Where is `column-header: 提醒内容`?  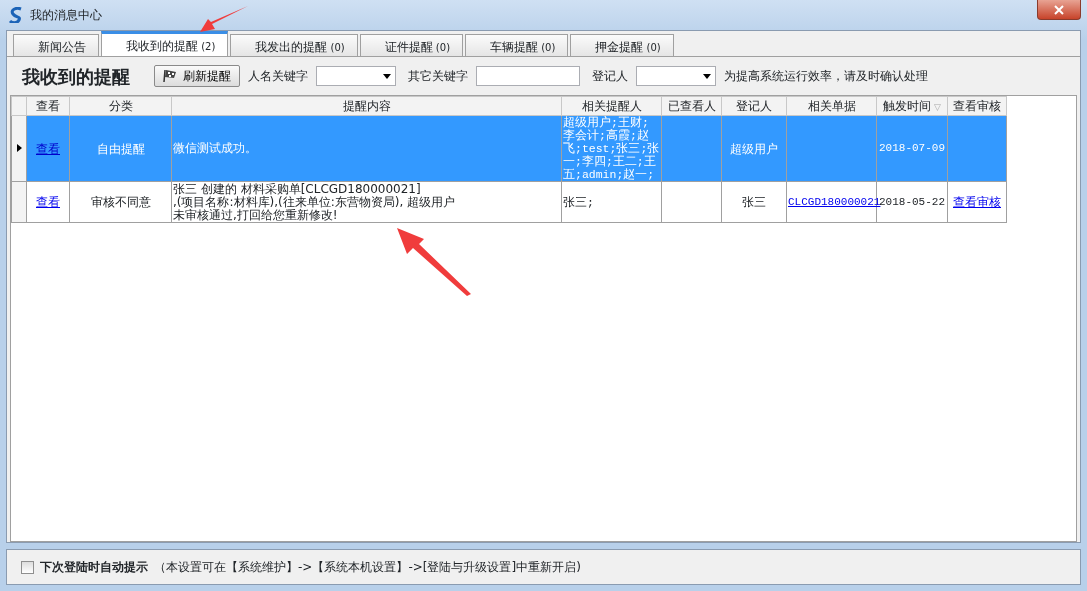 column-header: 提醒内容 is located at coordinates (366, 106).